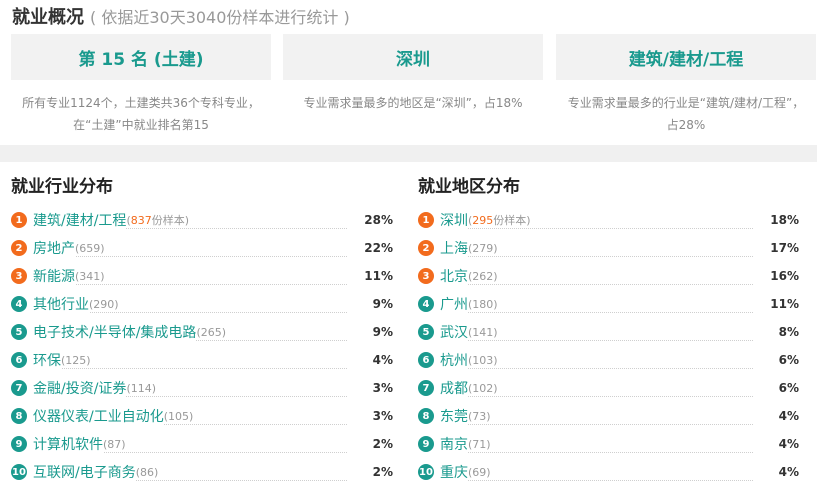 This screenshot has height=488, width=817. What do you see at coordinates (77, 360) in the screenshot?
I see `sample-count: (125)` at bounding box center [77, 360].